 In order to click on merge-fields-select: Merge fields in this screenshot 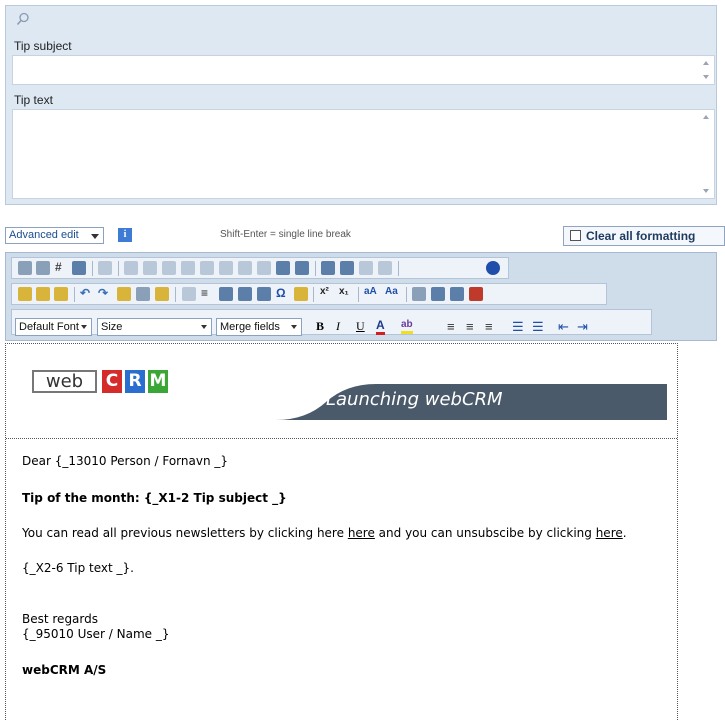, I will do `click(259, 327)`.